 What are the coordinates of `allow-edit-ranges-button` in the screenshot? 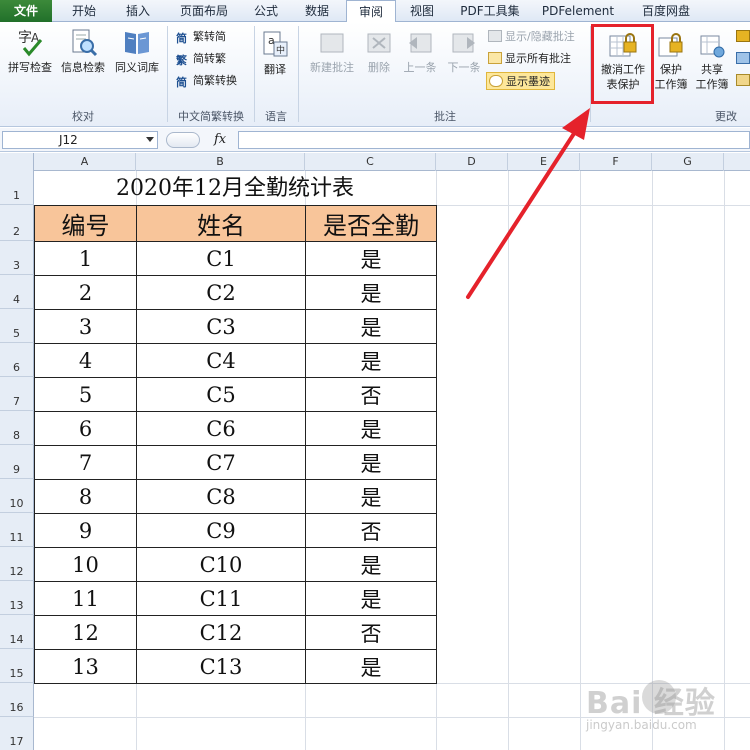 It's located at (743, 59).